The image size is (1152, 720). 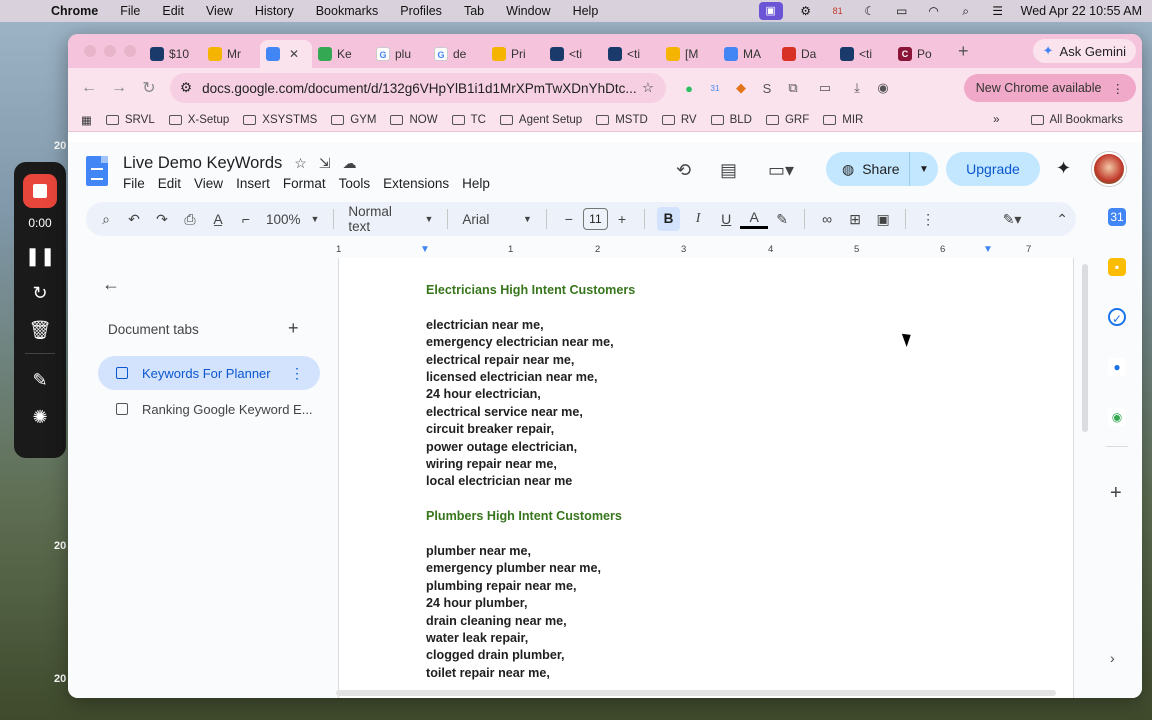 What do you see at coordinates (111, 284) in the screenshot?
I see `close-outline-arrow-icon: ←` at bounding box center [111, 284].